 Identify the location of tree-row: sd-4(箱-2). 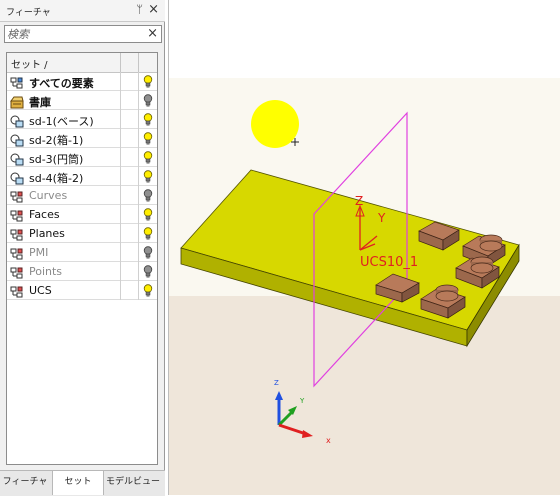
(82, 176).